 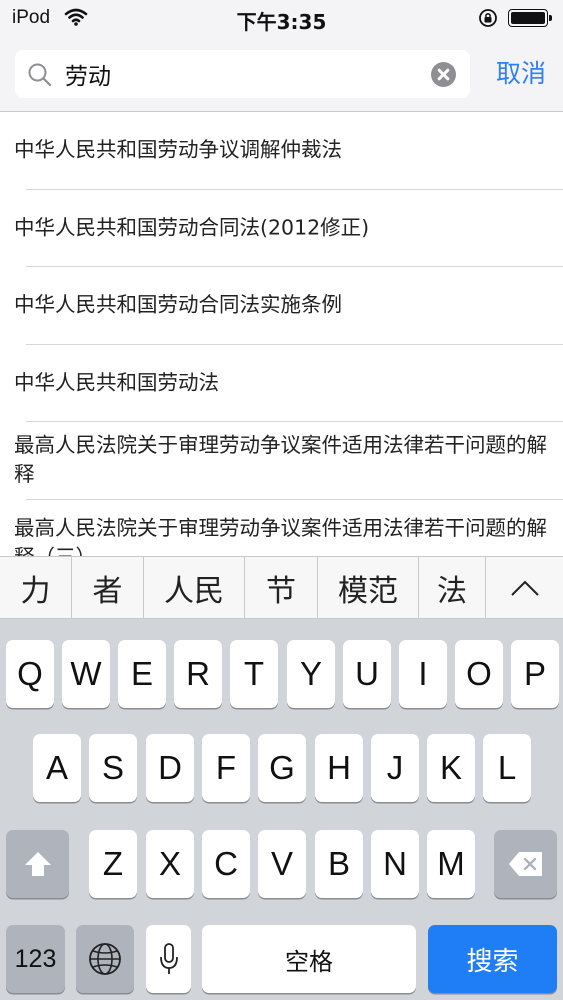 What do you see at coordinates (282, 864) in the screenshot?
I see `key-v: V` at bounding box center [282, 864].